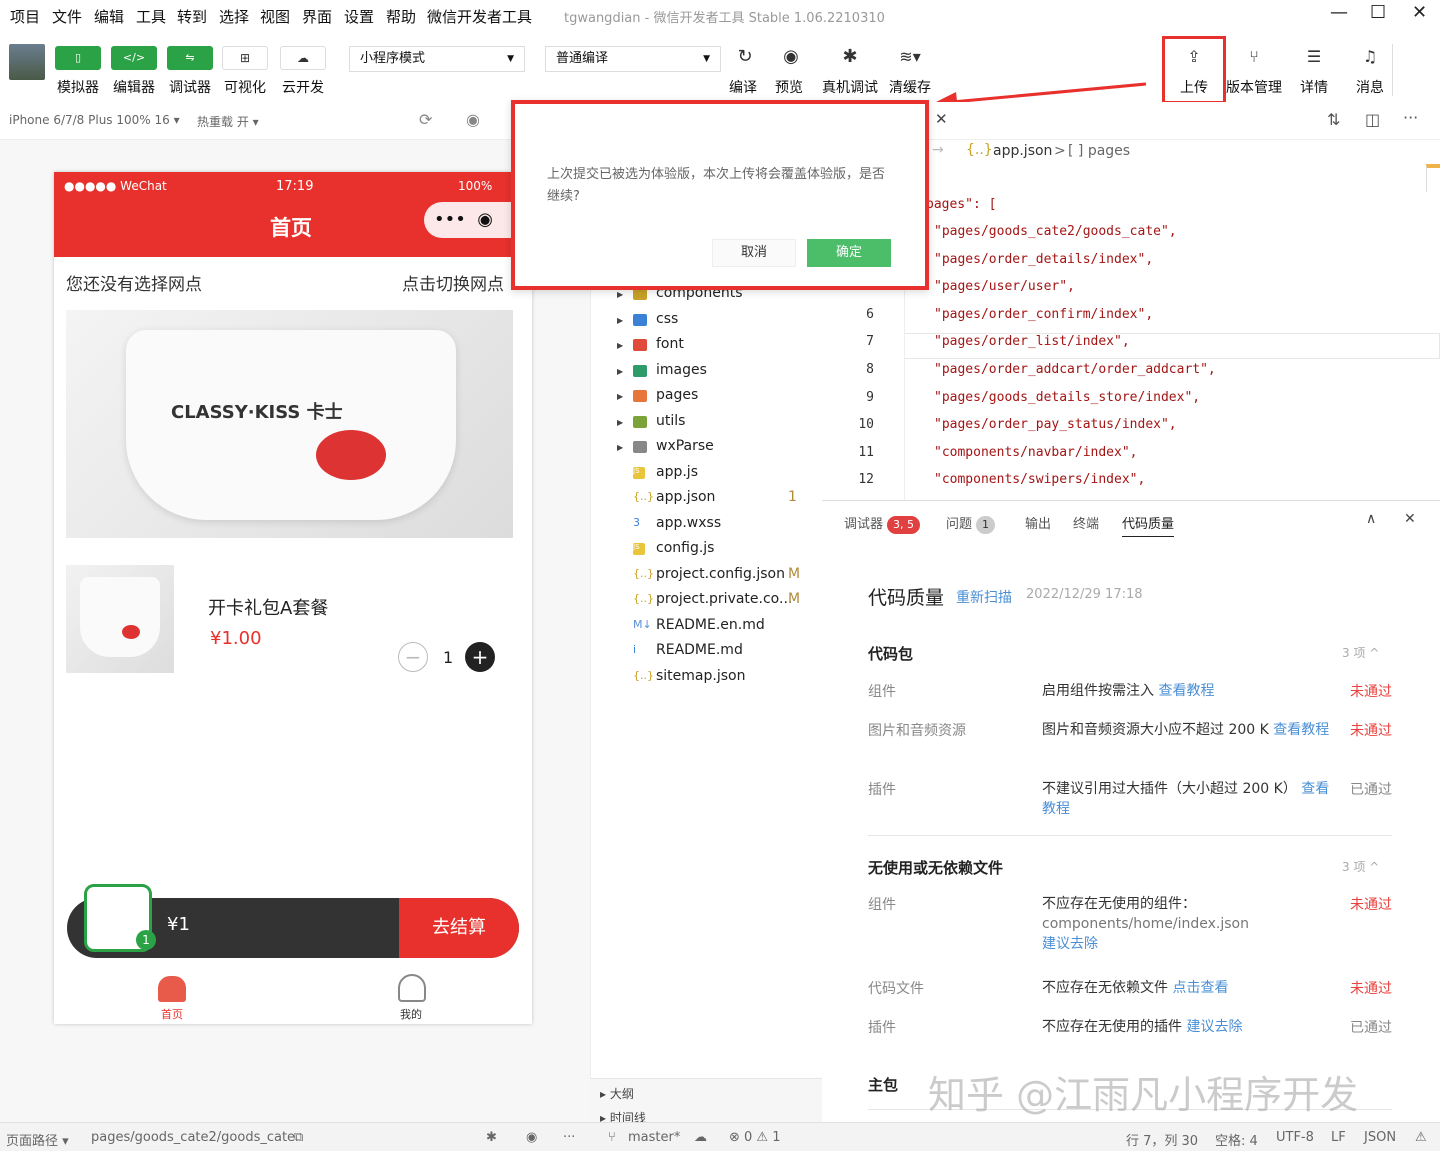  Describe the element at coordinates (743, 87) in the screenshot. I see `compile-label: 编译` at that location.